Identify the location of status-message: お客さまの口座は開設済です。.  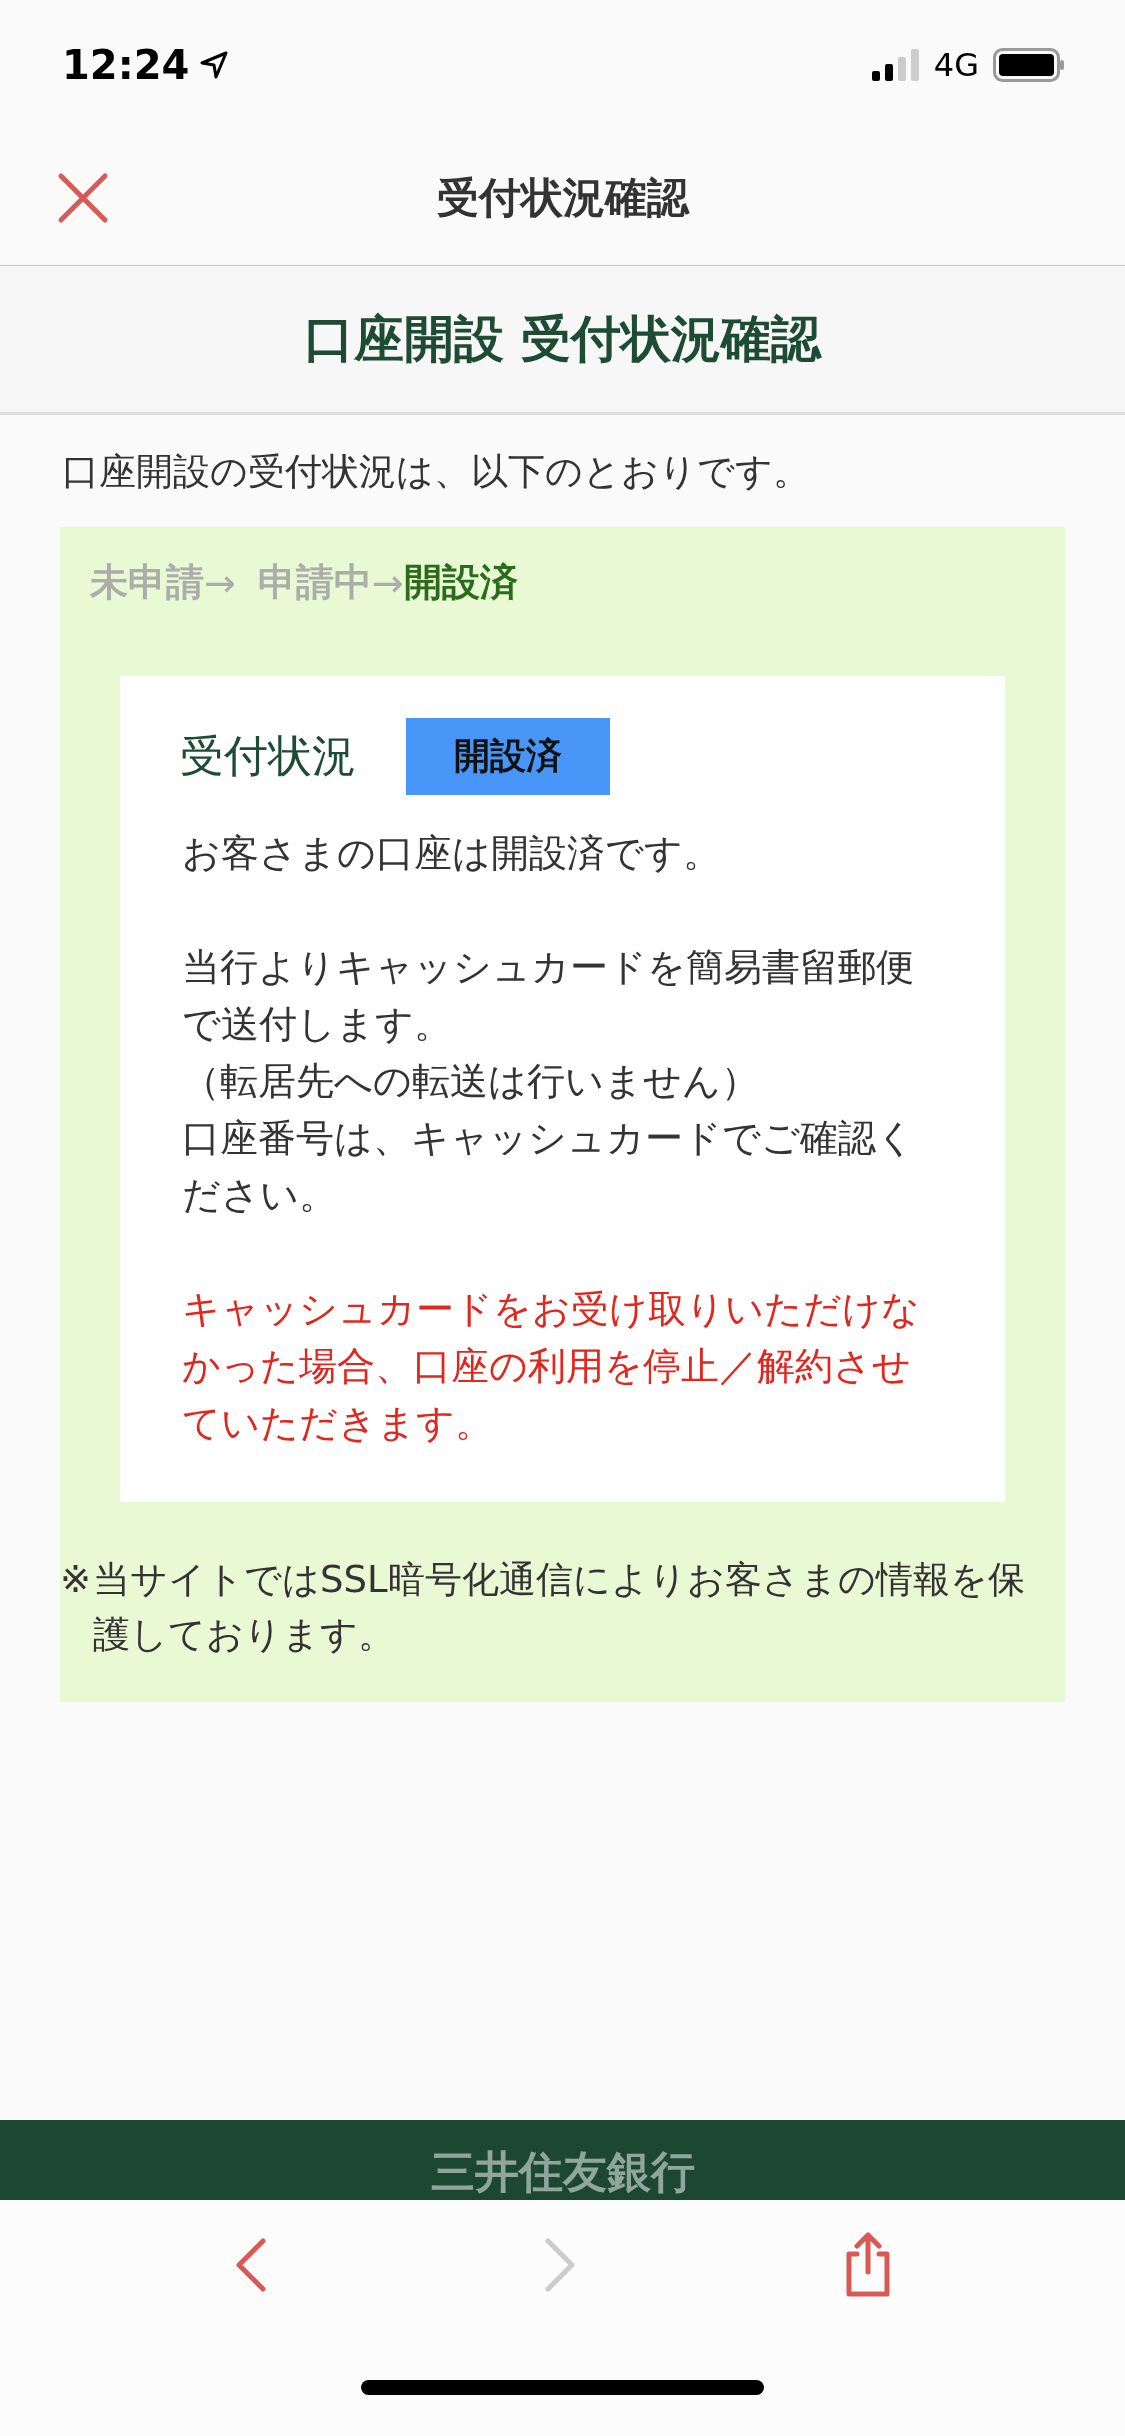
(452, 853).